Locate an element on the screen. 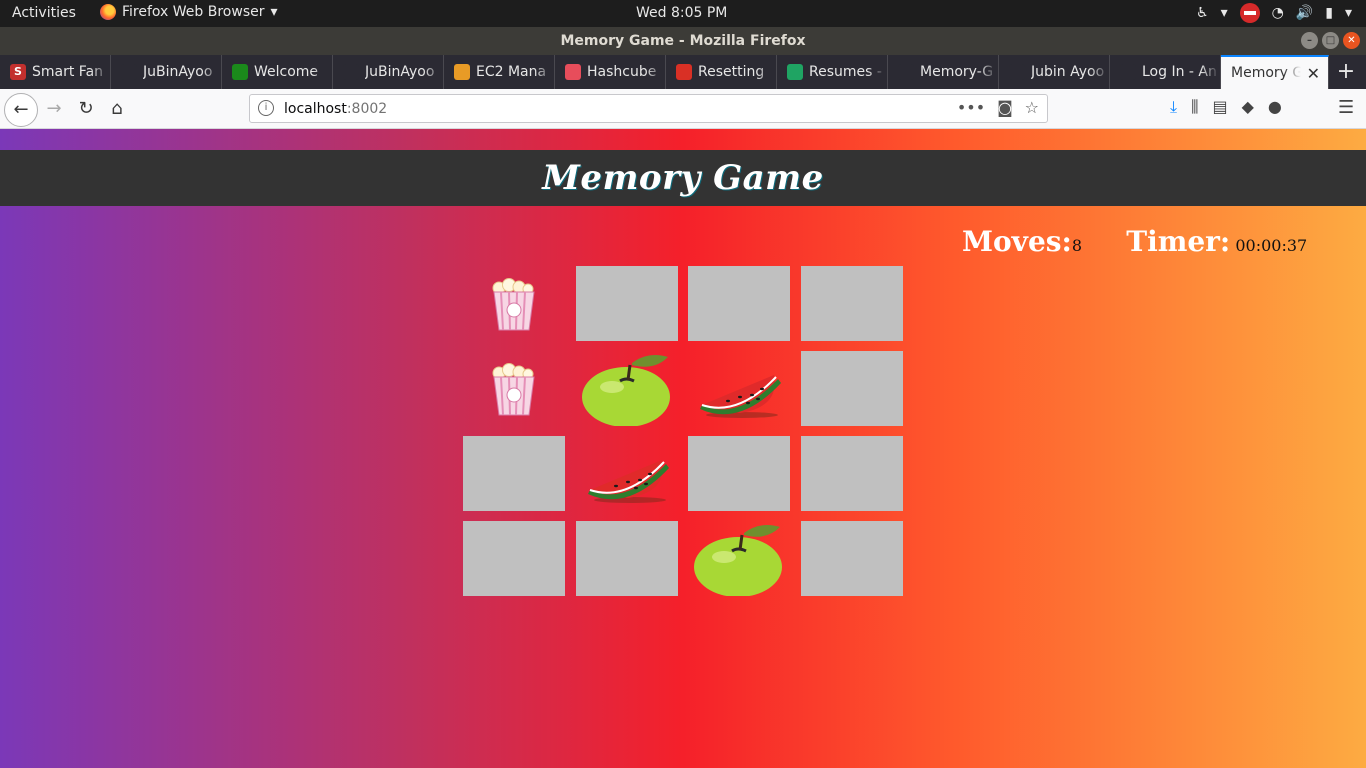  pocket-icon: ◙ is located at coordinates (1005, 107).